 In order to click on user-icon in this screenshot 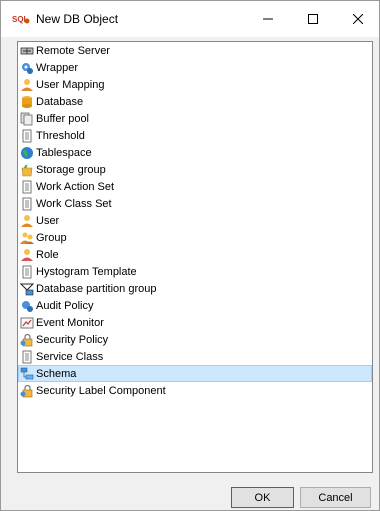, I will do `click(27, 221)`.